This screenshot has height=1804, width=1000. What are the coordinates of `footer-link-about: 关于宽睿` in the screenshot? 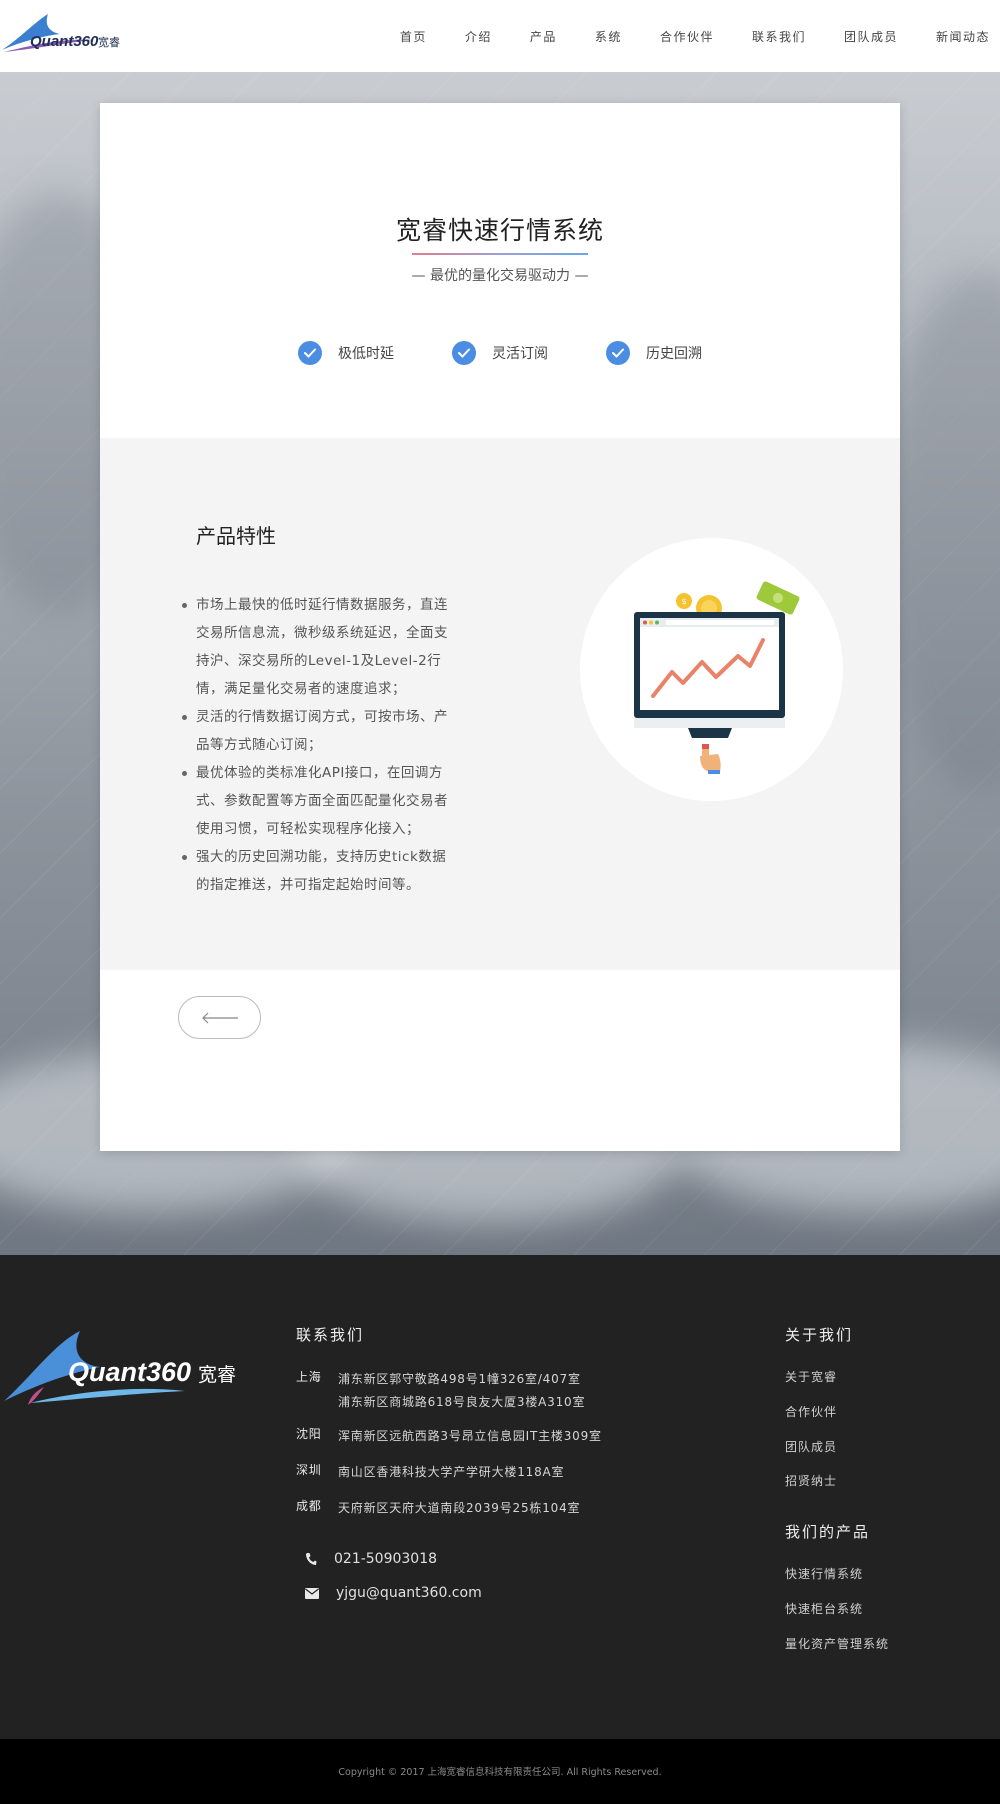 It's located at (811, 1376).